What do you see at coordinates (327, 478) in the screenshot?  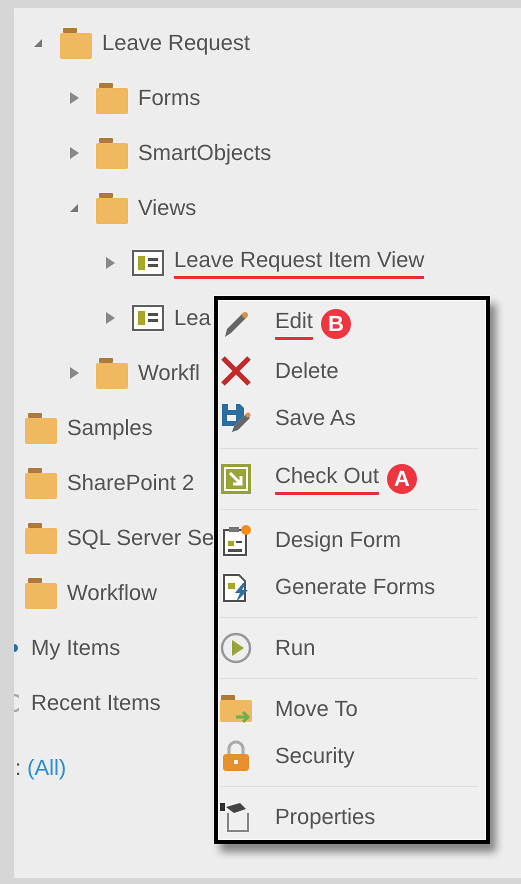 I see `menu-item: Check Out` at bounding box center [327, 478].